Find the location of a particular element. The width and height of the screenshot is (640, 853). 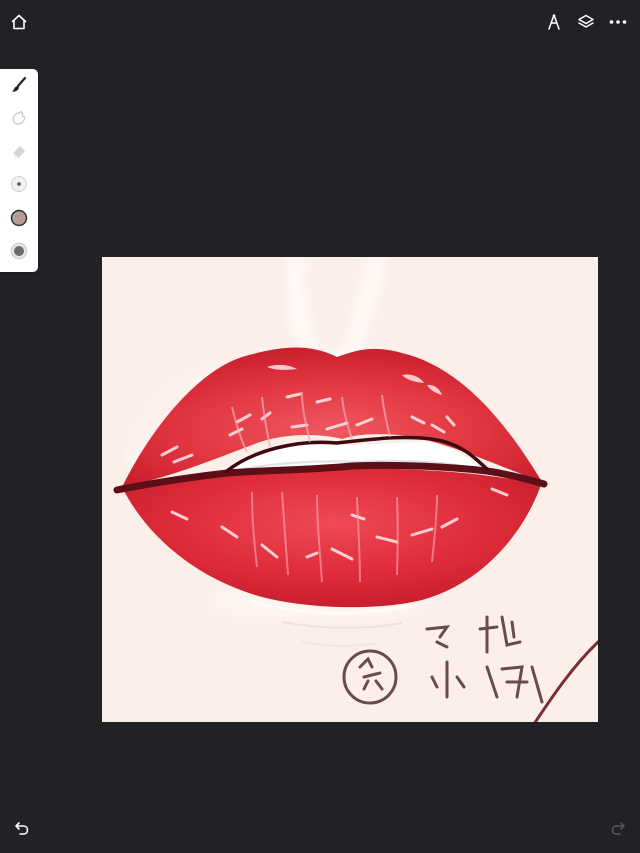

color-picker is located at coordinates (19, 220).